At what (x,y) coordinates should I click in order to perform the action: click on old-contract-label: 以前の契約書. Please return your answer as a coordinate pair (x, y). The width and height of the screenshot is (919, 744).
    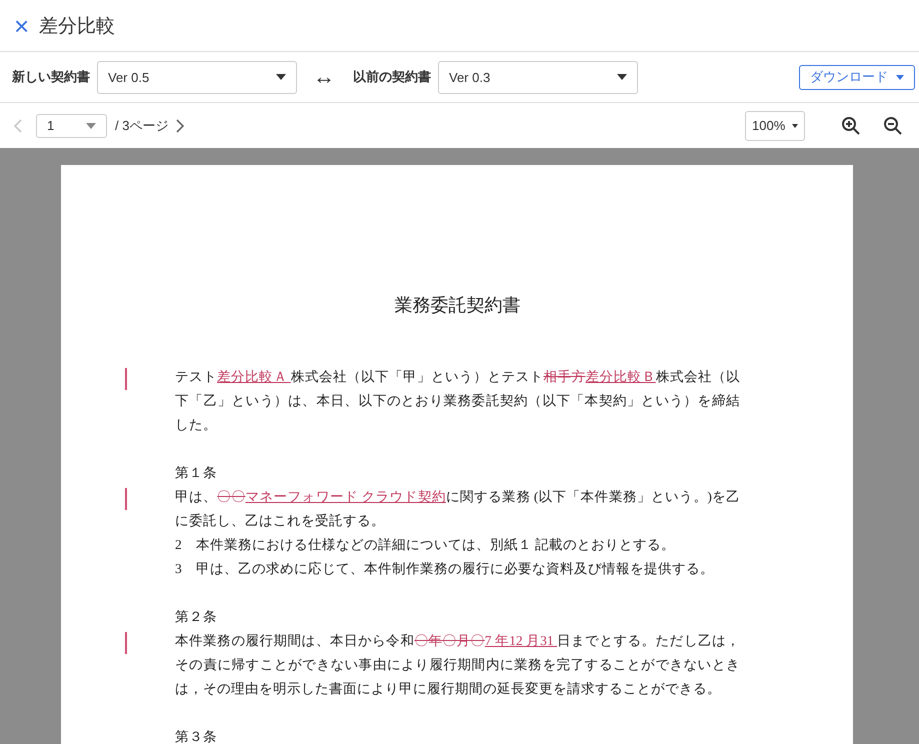
    Looking at the image, I should click on (392, 77).